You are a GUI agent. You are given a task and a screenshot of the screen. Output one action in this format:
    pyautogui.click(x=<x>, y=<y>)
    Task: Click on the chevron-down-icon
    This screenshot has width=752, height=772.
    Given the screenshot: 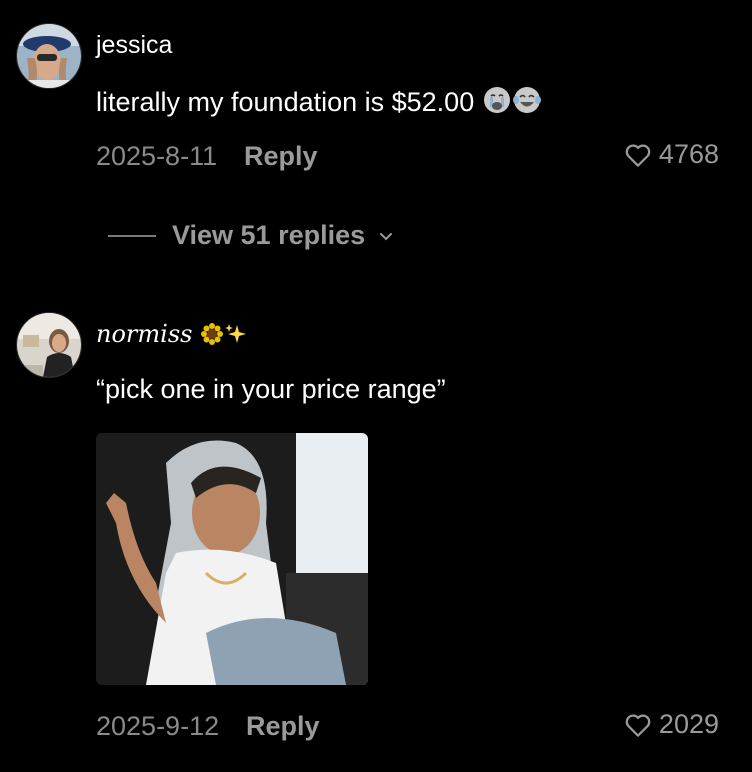 What is the action you would take?
    pyautogui.click(x=386, y=236)
    